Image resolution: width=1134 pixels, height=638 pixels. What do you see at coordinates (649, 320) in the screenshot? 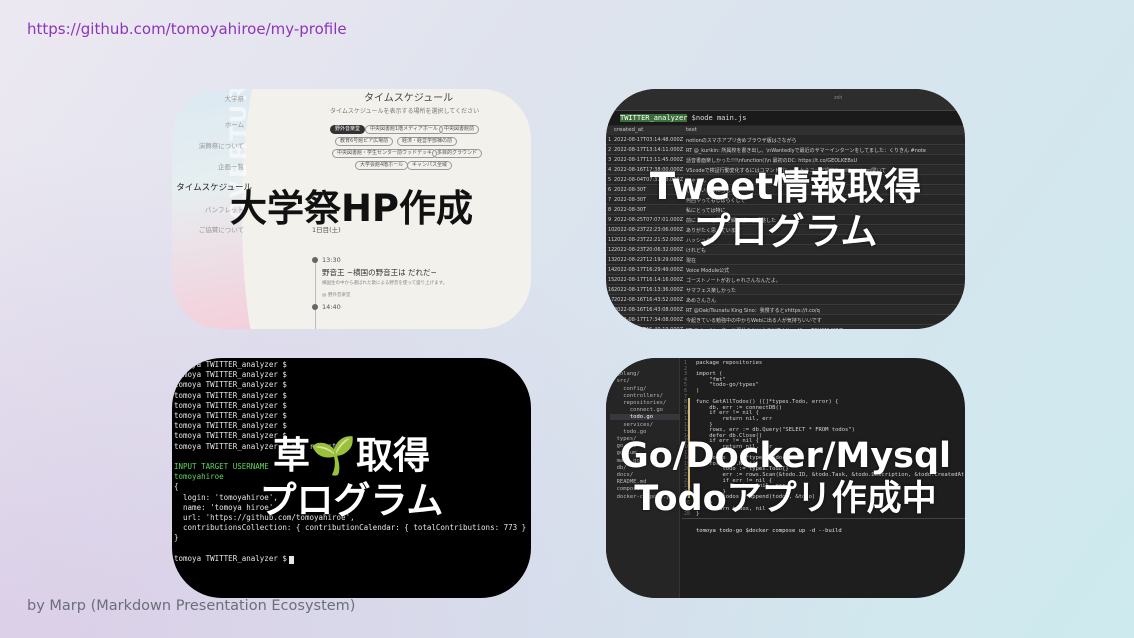
I see `cell-created-at: 2022-08-17T17:34:08.000Z` at bounding box center [649, 320].